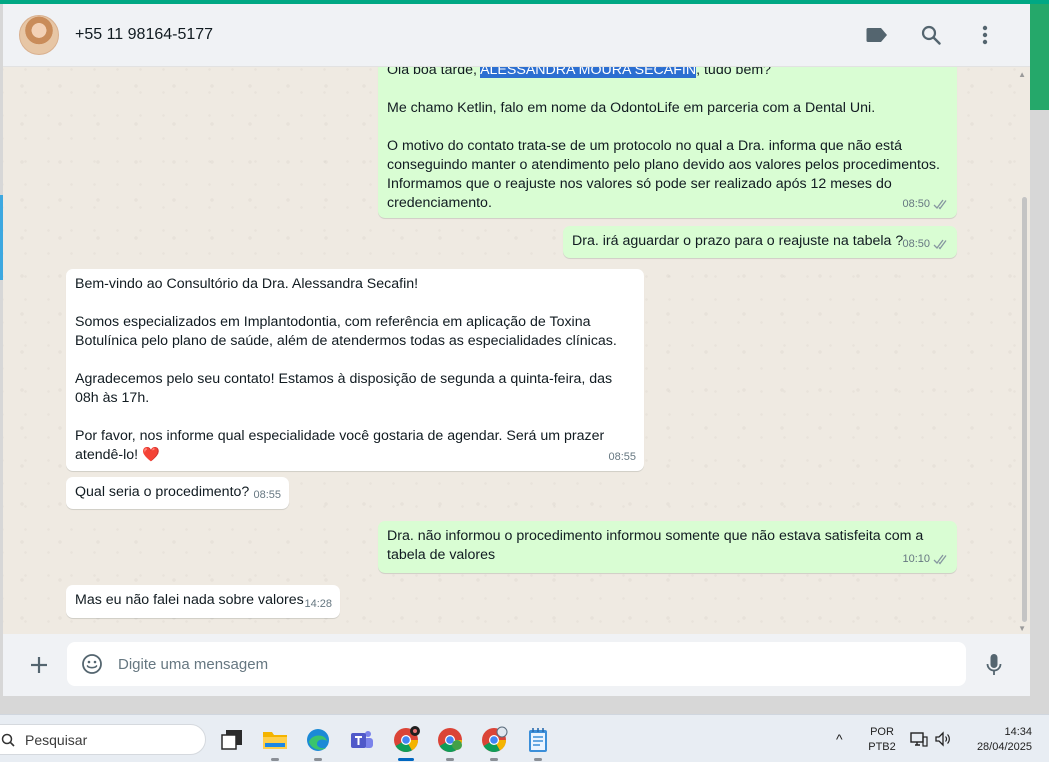 This screenshot has height=762, width=1049. What do you see at coordinates (916, 559) in the screenshot?
I see `message-time: 10:10` at bounding box center [916, 559].